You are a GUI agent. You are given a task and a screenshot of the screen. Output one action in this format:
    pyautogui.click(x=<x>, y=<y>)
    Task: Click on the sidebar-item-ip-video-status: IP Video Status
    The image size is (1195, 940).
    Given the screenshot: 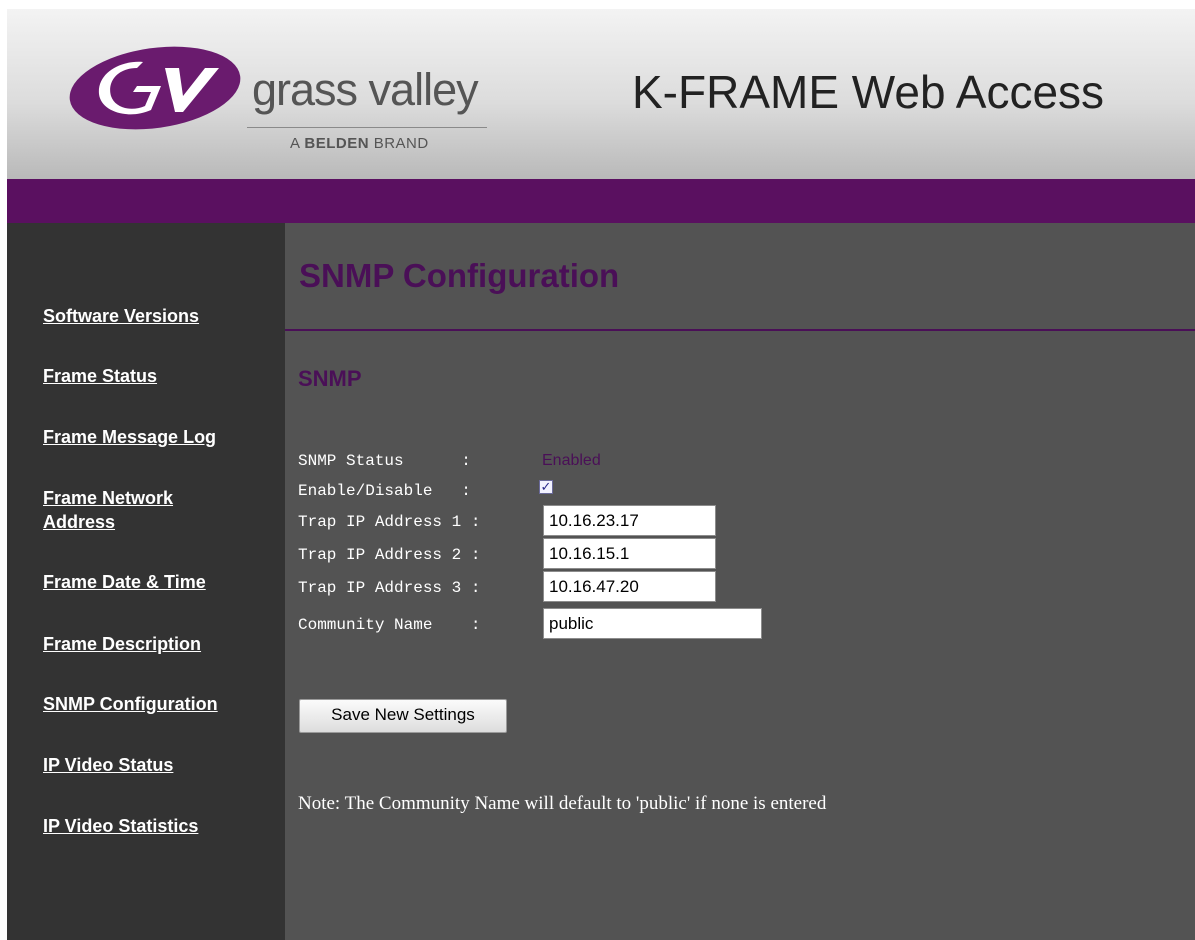 What is the action you would take?
    pyautogui.click(x=153, y=765)
    